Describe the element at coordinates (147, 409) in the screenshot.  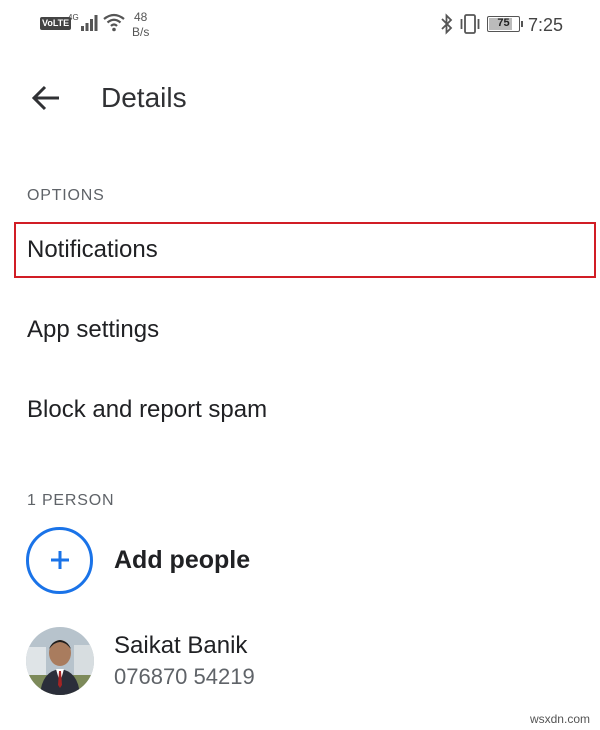
I see `block-report-spam-label: Block and report spam` at that location.